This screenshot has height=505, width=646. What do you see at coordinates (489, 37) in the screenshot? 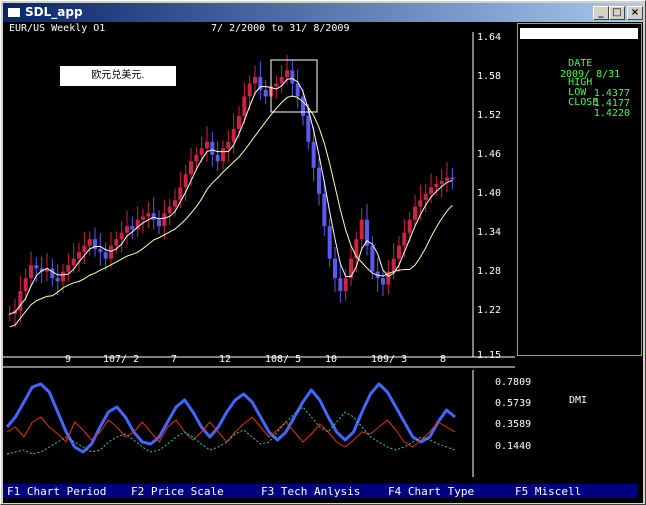
I see `price-tick-label: 1.64` at bounding box center [489, 37].